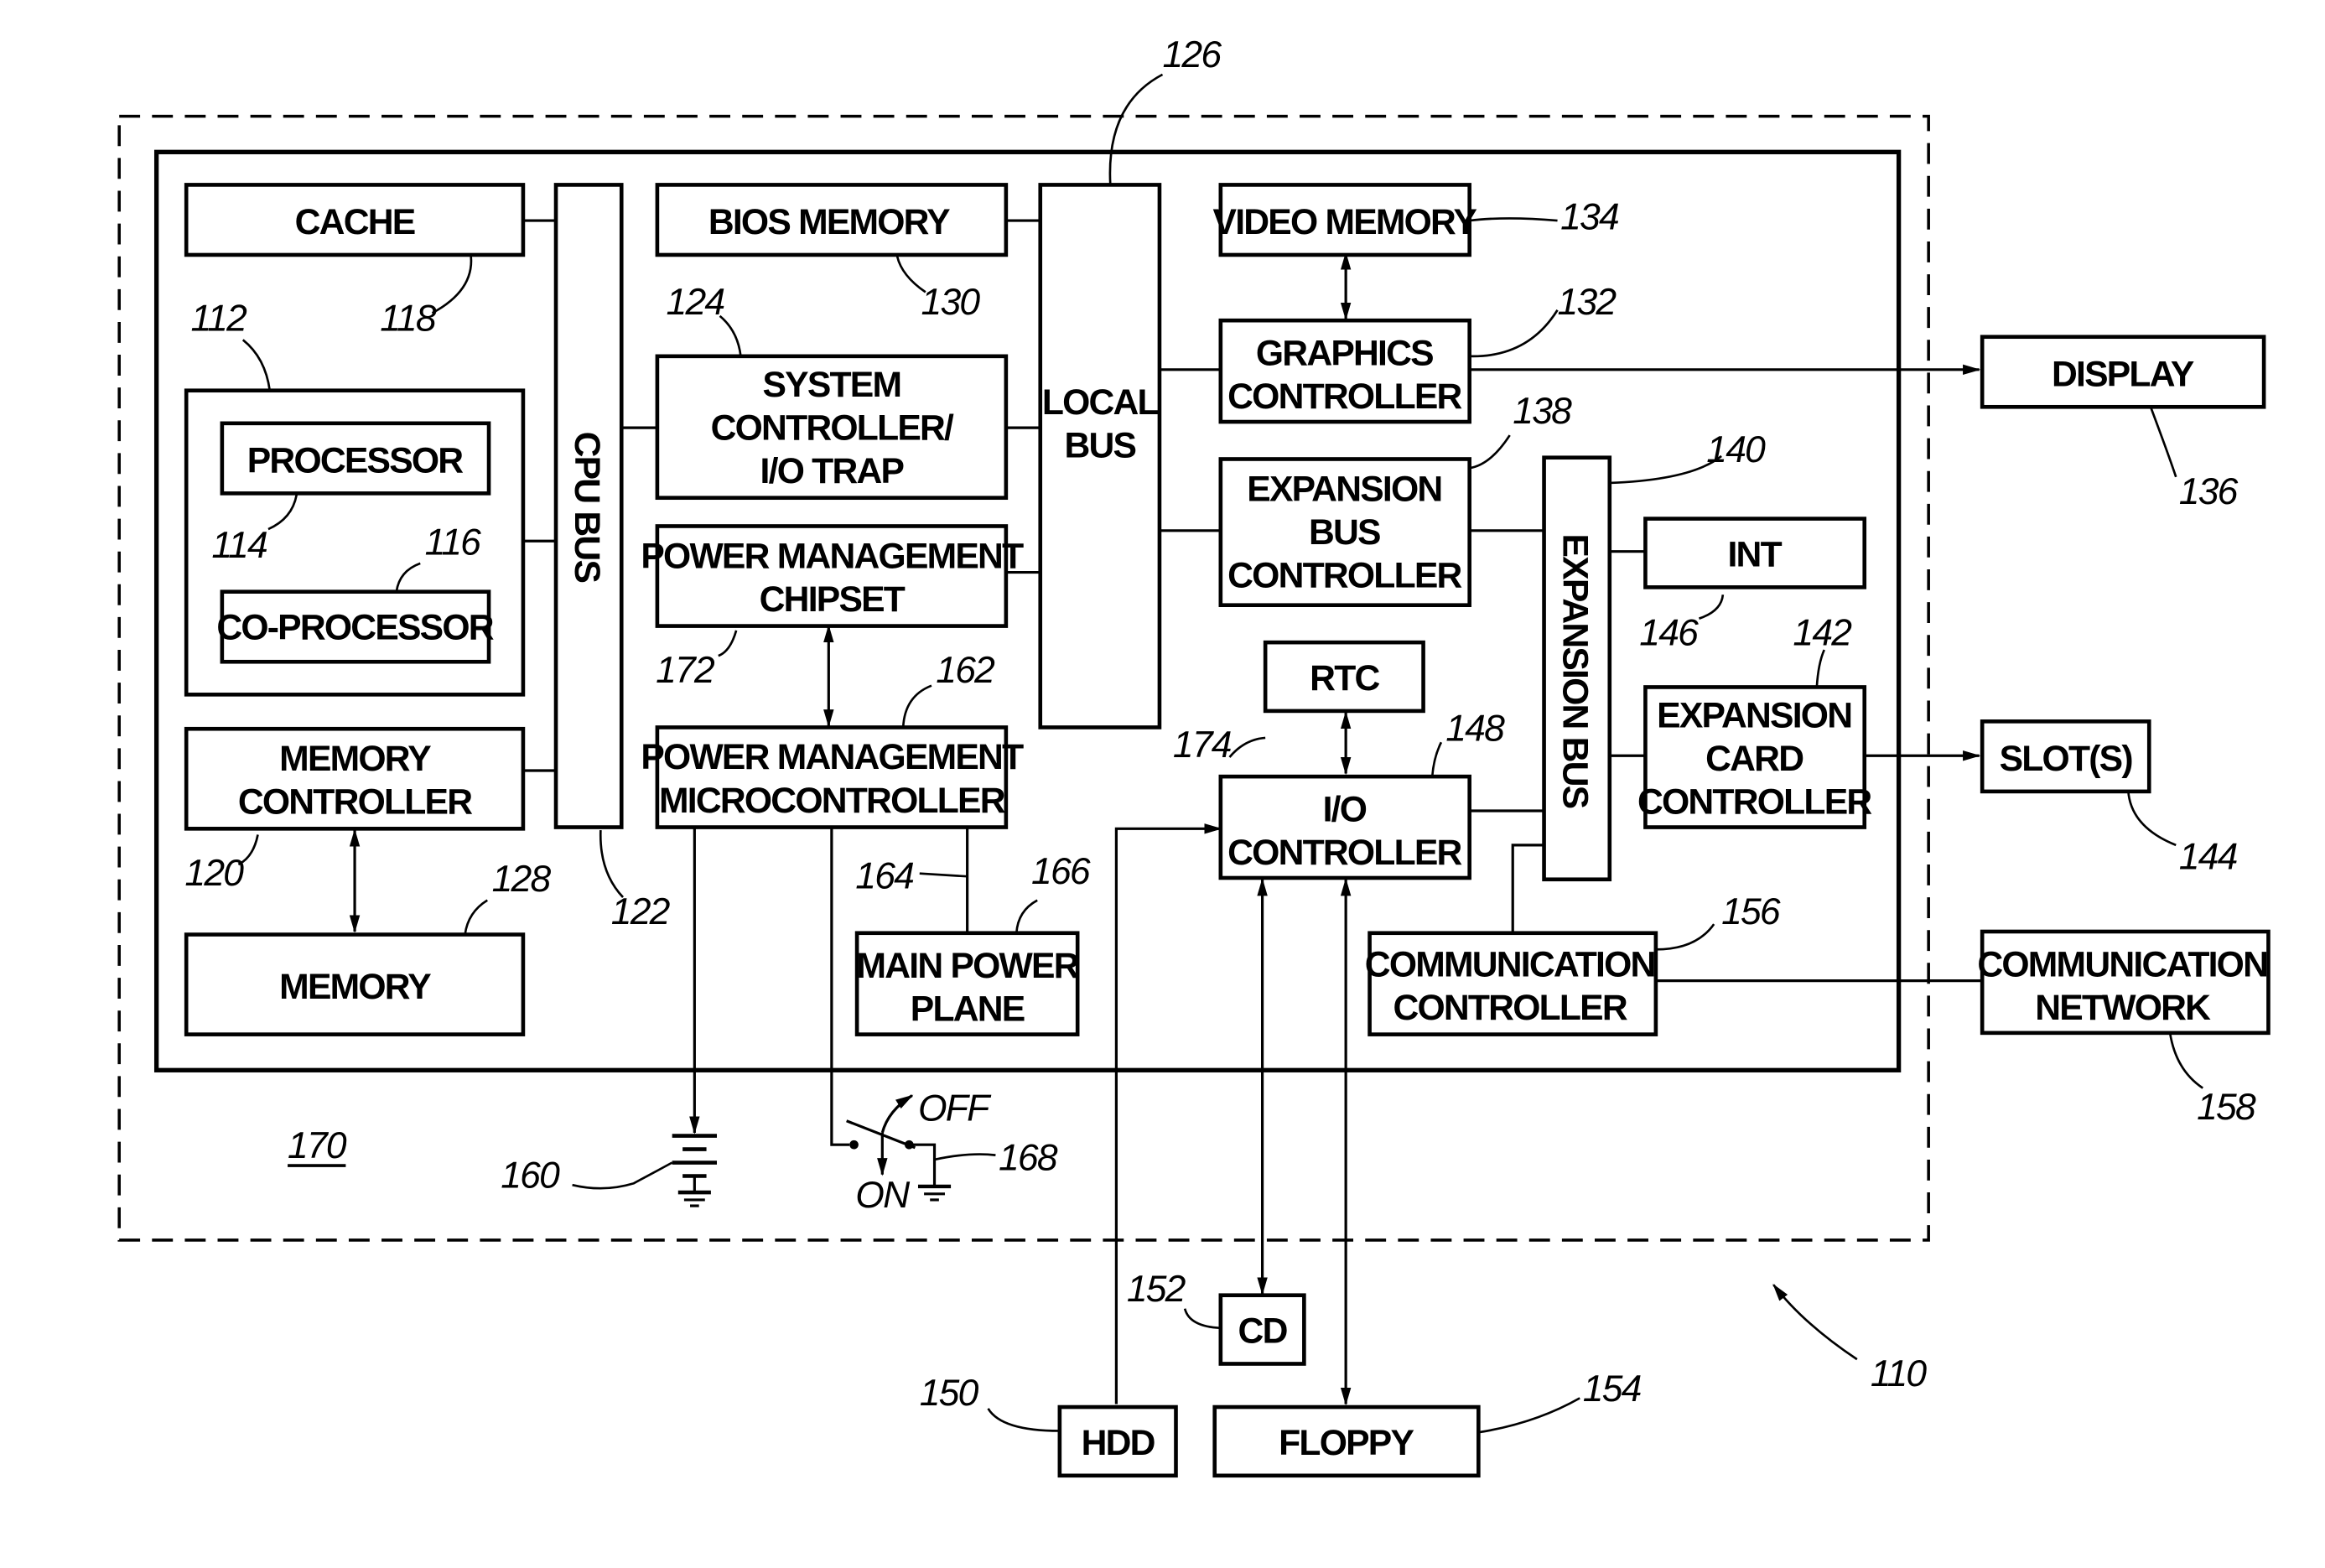 This screenshot has width=2325, height=1568. What do you see at coordinates (530, 1176) in the screenshot?
I see `ref-numeral: 160` at bounding box center [530, 1176].